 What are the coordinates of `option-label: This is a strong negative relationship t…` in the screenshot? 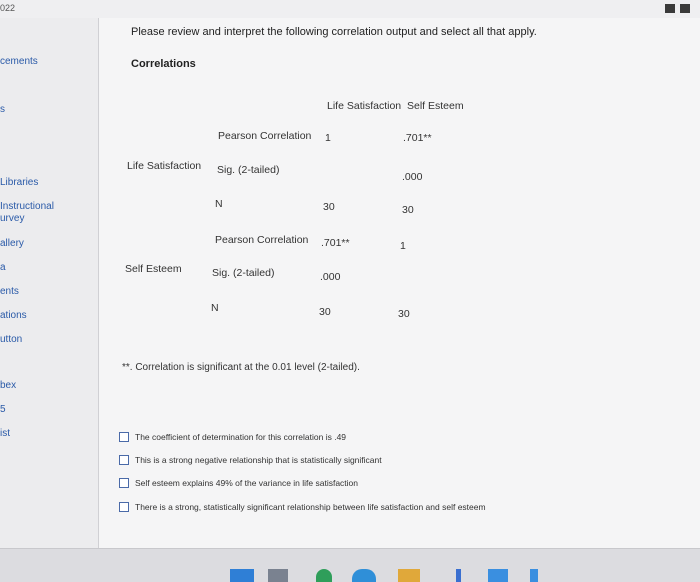 It's located at (258, 460).